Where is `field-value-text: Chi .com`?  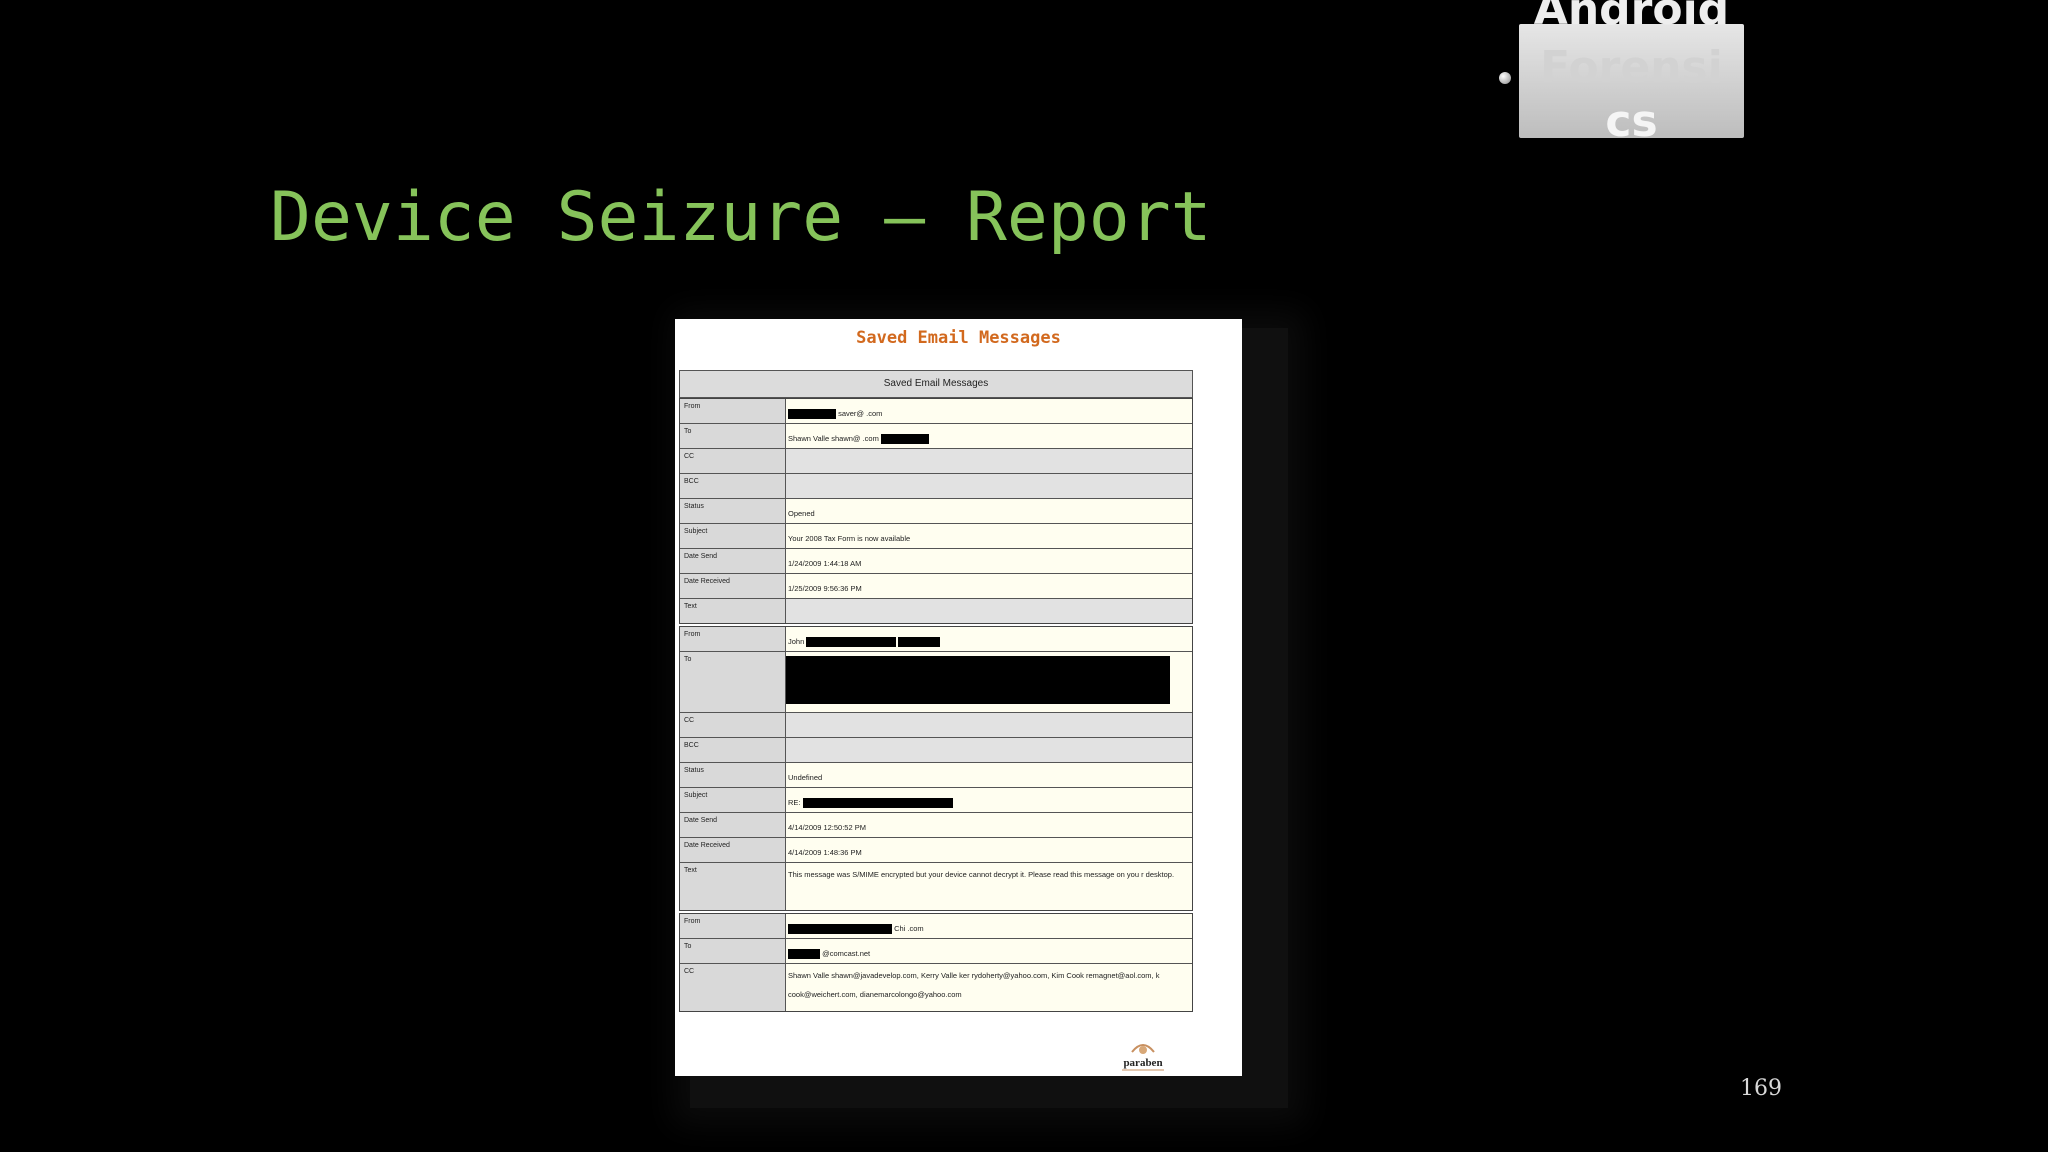
field-value-text: Chi .com is located at coordinates (909, 928).